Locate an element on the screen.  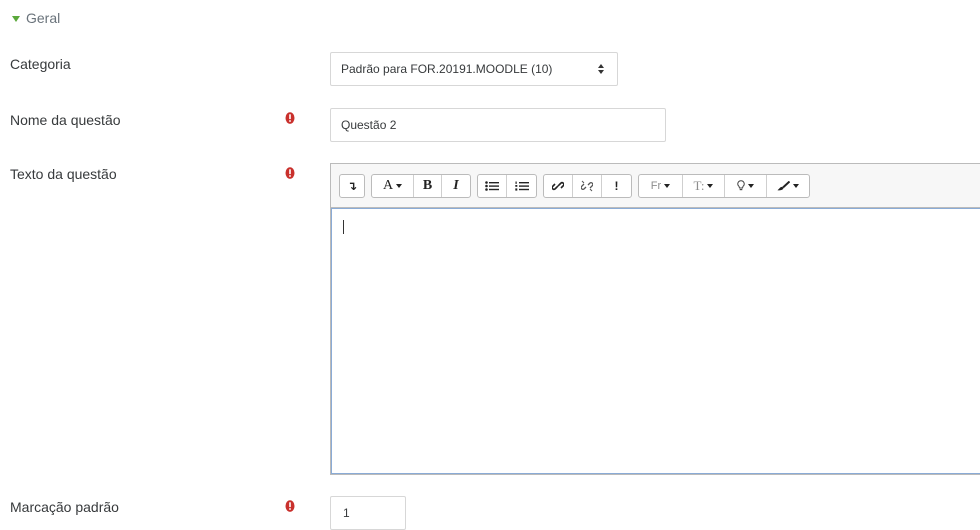
equation-icon: ! is located at coordinates (616, 185).